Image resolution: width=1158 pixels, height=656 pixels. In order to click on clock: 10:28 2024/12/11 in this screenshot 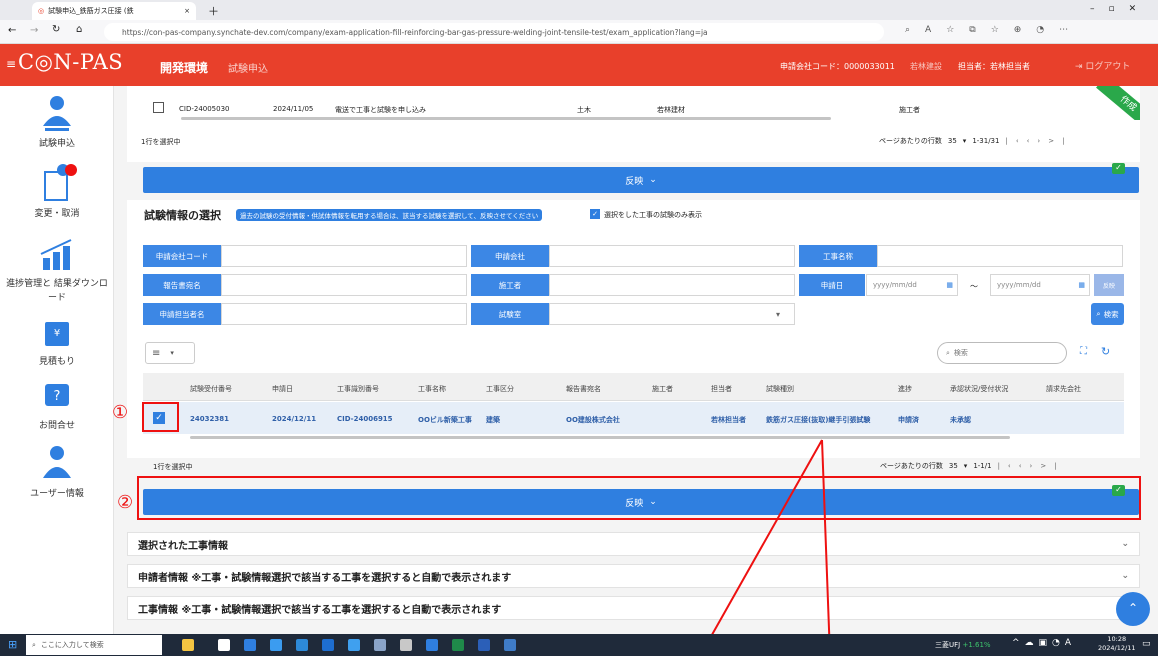, I will do `click(1116, 644)`.